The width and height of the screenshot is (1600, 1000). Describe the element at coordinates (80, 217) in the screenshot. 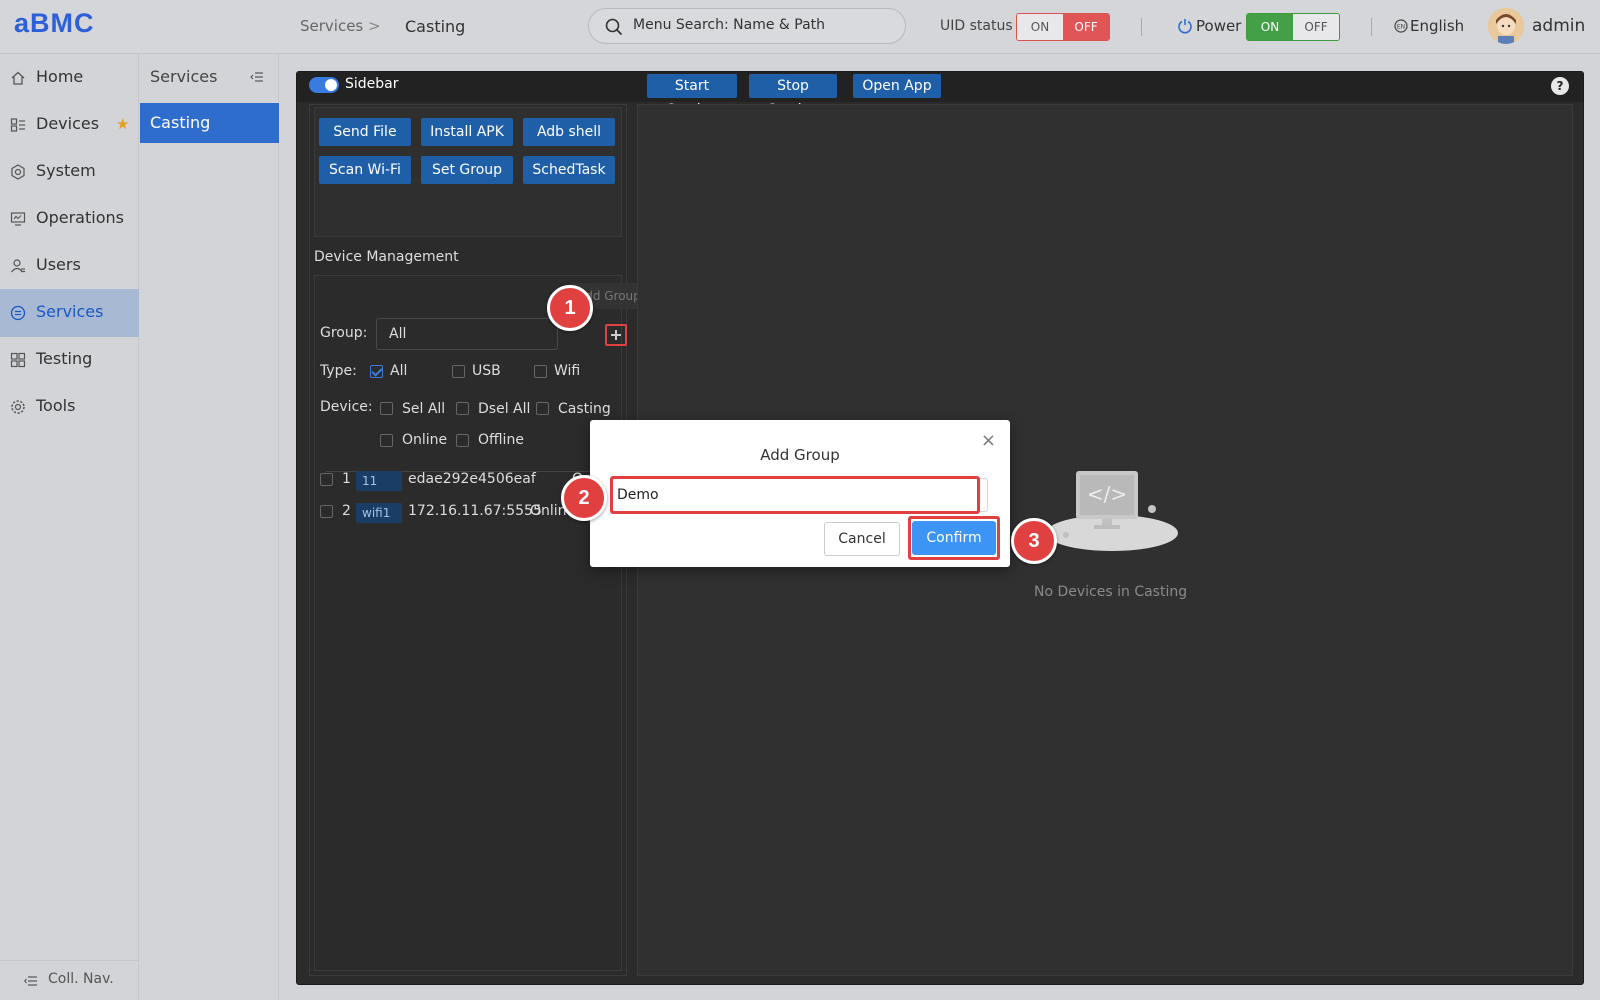

I see `nav-item-label: Operations` at that location.